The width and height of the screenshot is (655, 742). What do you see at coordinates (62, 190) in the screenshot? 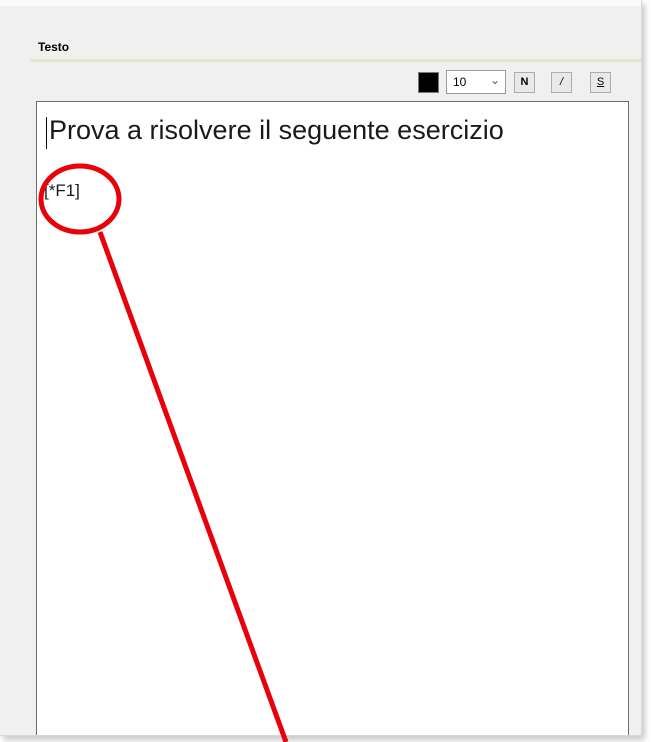
I see `formula-placeholder: [*F1]` at bounding box center [62, 190].